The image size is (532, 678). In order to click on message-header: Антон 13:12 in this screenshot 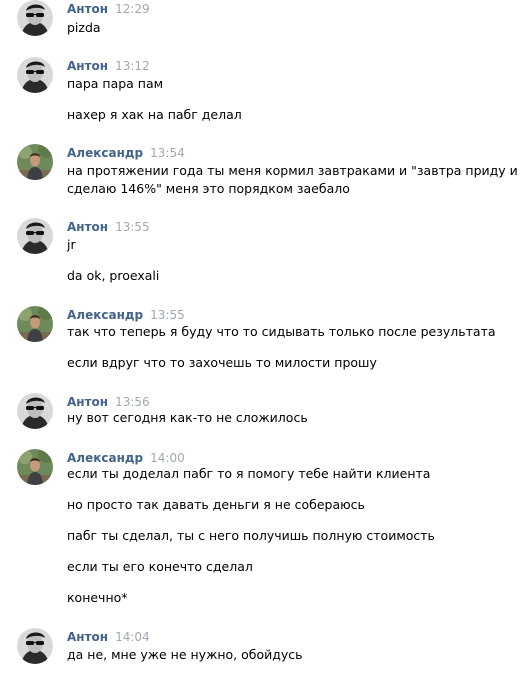, I will do `click(108, 66)`.